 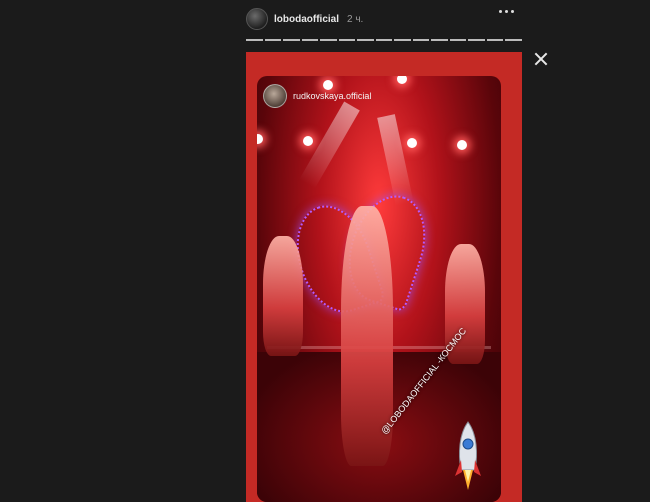 What do you see at coordinates (257, 19) in the screenshot?
I see `profile-avatar-icon` at bounding box center [257, 19].